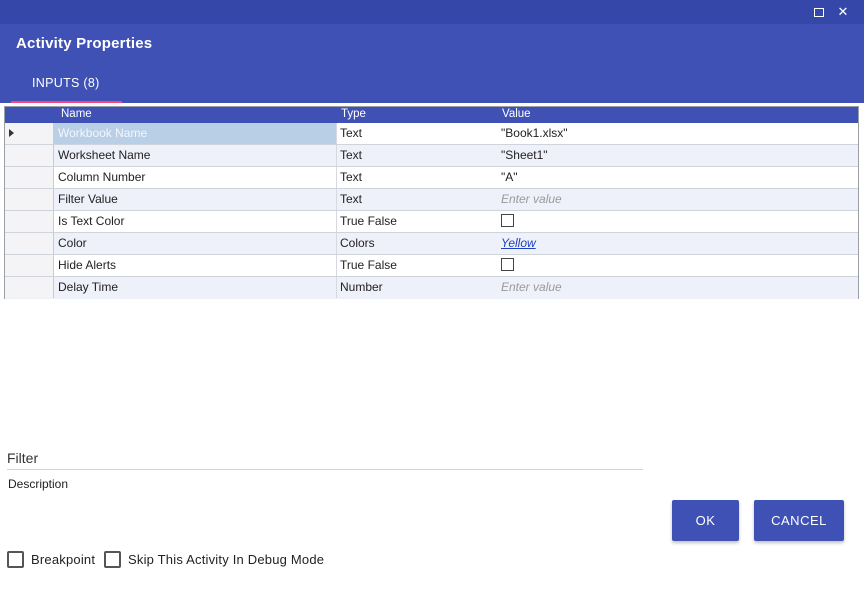  I want to click on property-name: Column Number, so click(195, 177).